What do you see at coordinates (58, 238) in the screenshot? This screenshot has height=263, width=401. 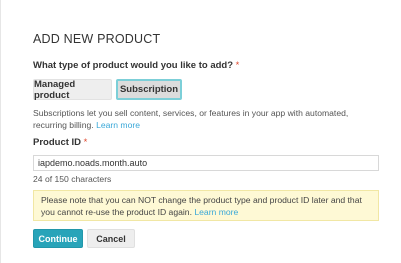 I see `continue-button: Continue` at bounding box center [58, 238].